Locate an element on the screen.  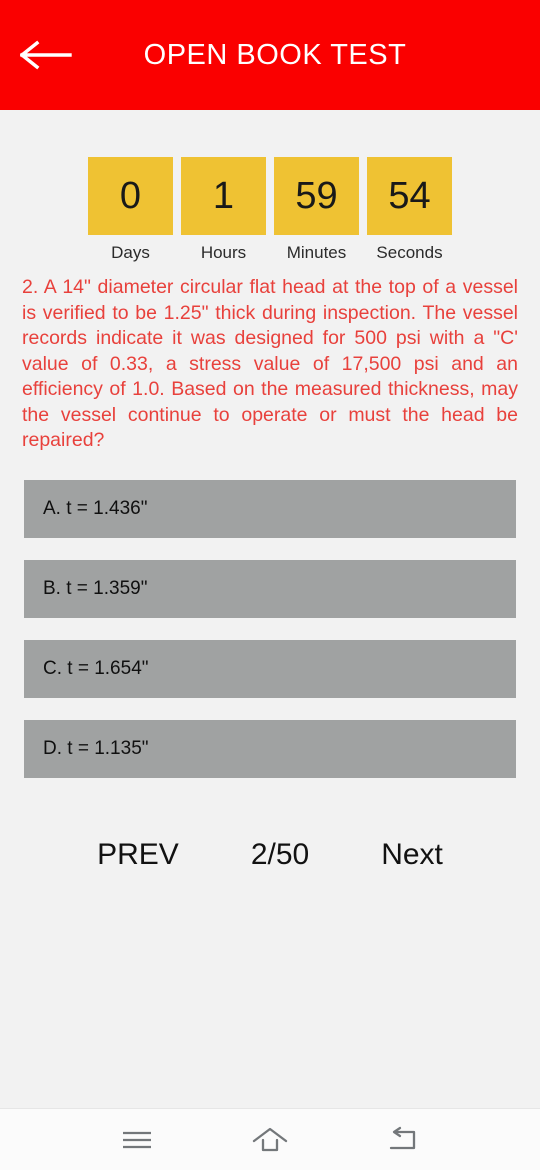
prev-button: PREV is located at coordinates (138, 855).